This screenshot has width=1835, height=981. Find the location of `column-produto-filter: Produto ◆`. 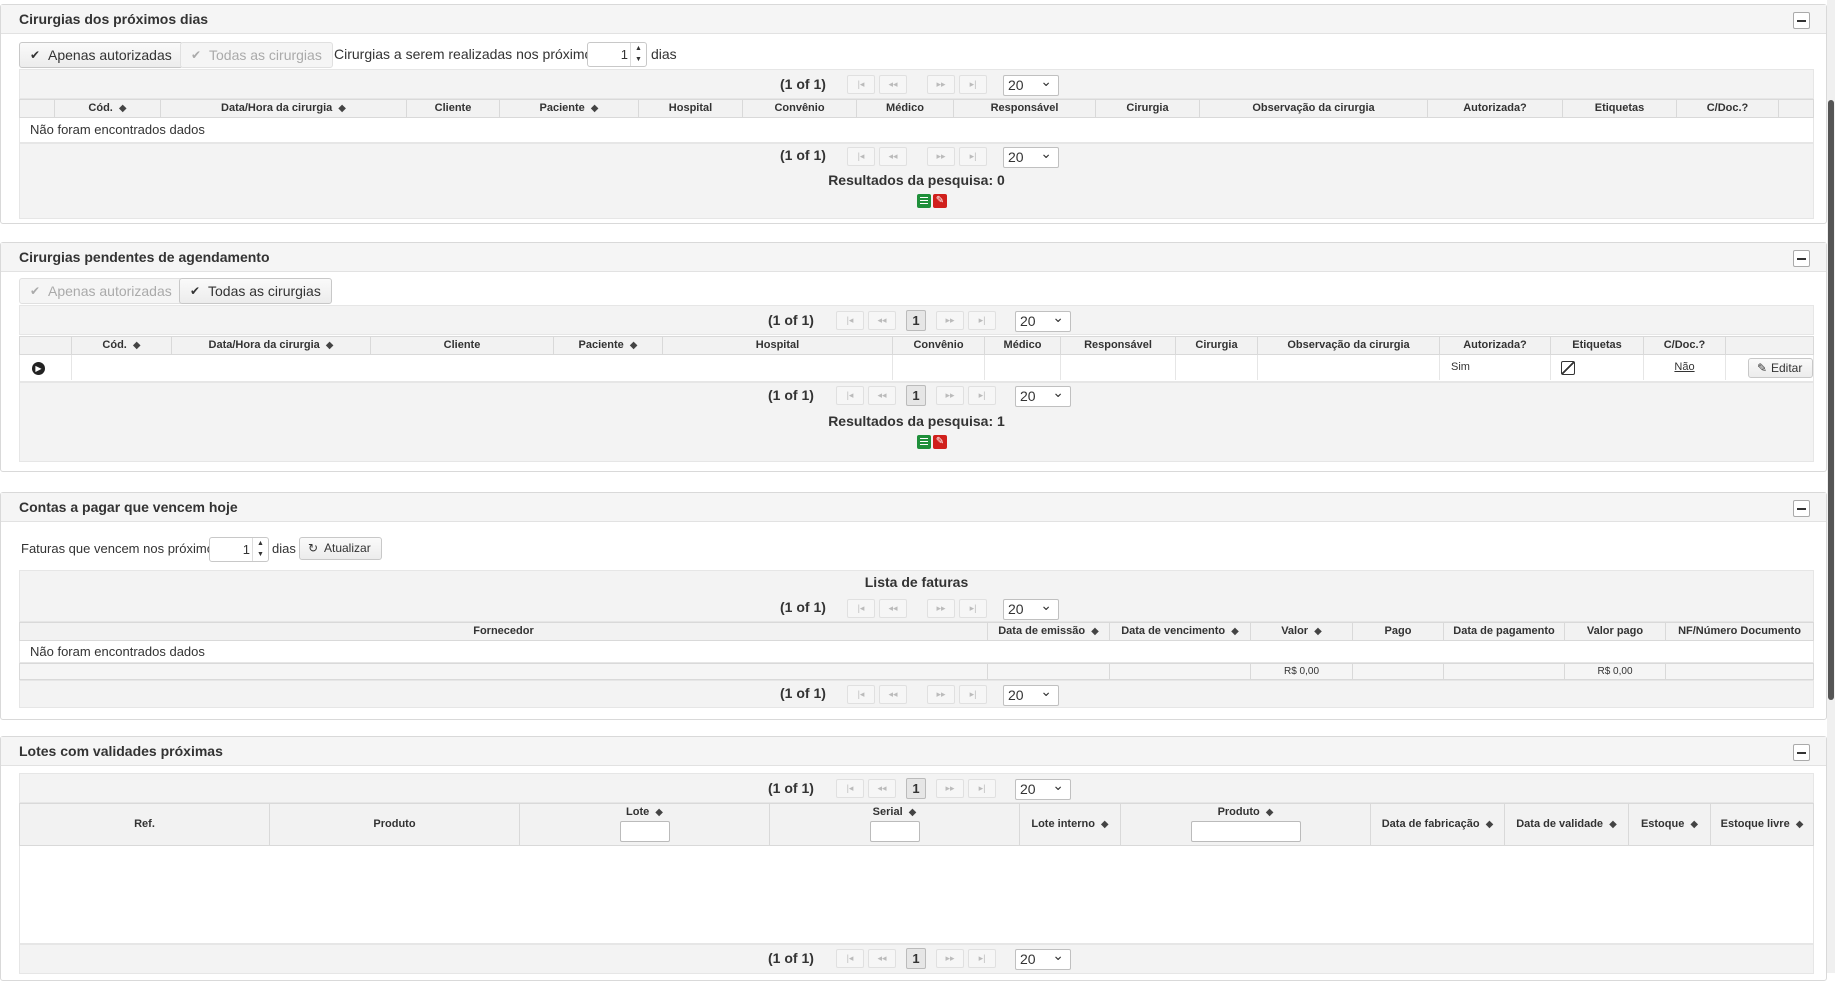

column-produto-filter: Produto ◆ is located at coordinates (1246, 824).